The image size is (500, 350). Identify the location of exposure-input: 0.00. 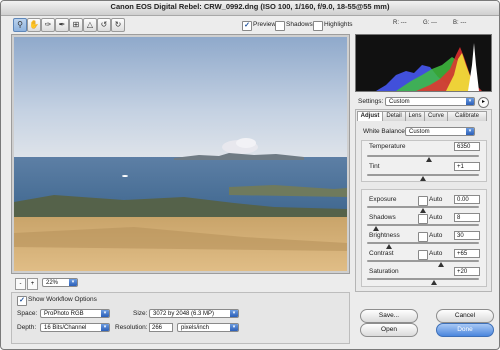
(467, 199).